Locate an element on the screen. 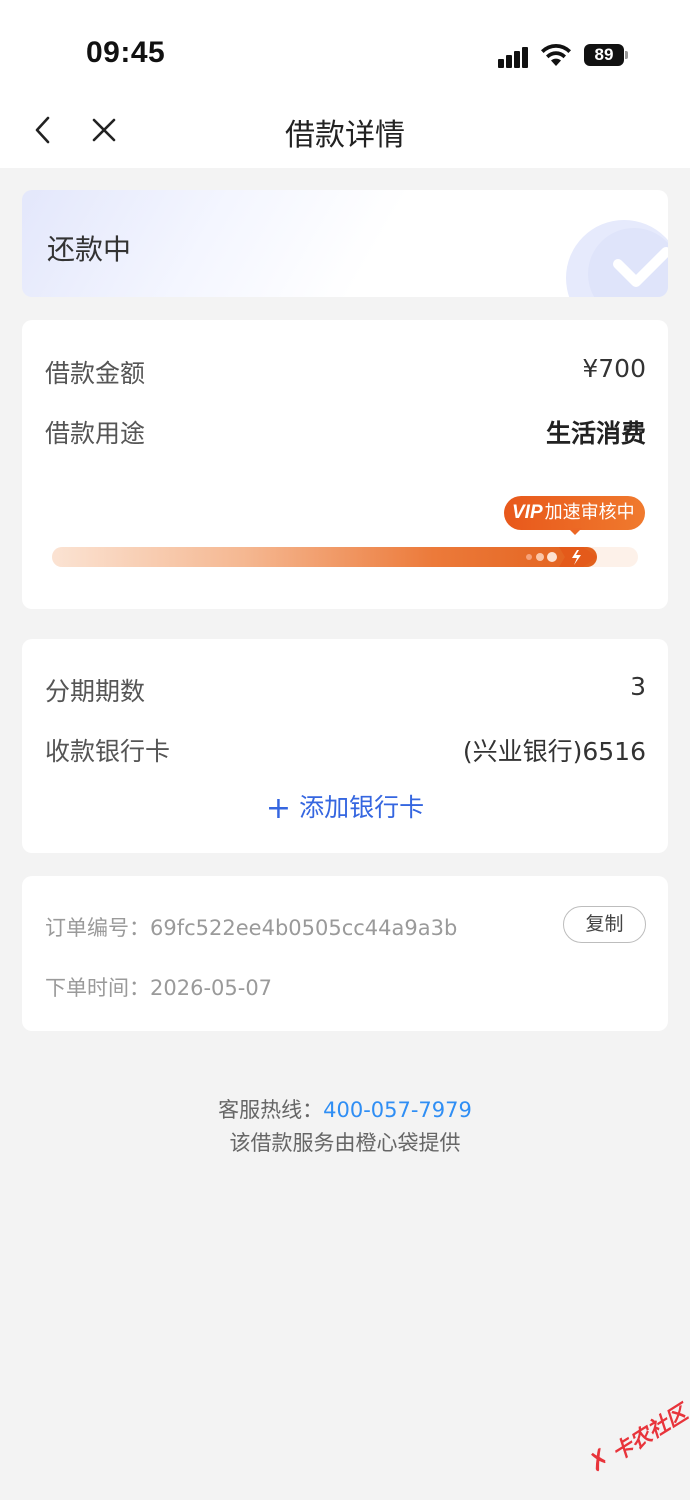 The width and height of the screenshot is (690, 1500). signal-icon is located at coordinates (516, 57).